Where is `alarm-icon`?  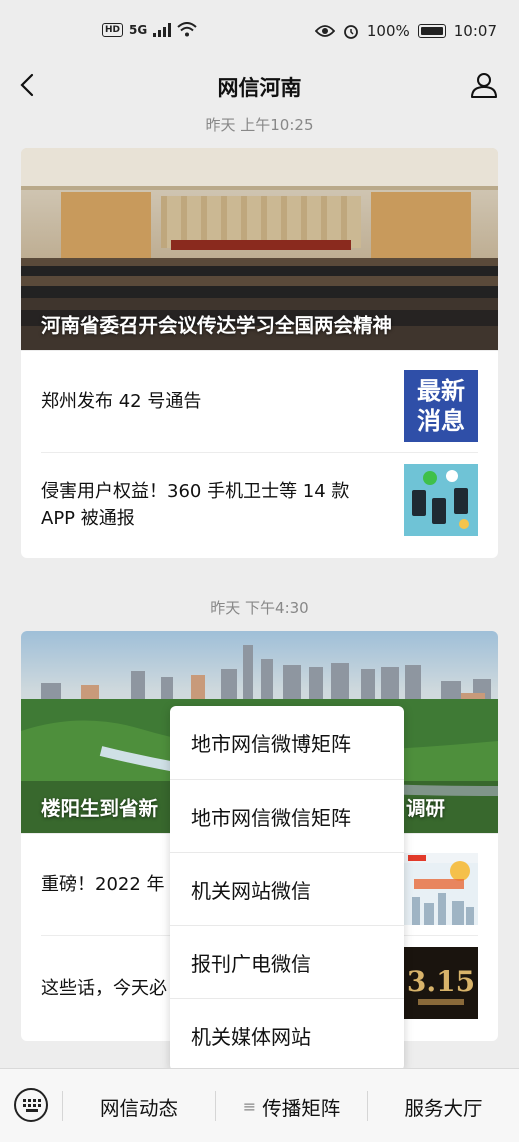
alarm-icon is located at coordinates (350, 32).